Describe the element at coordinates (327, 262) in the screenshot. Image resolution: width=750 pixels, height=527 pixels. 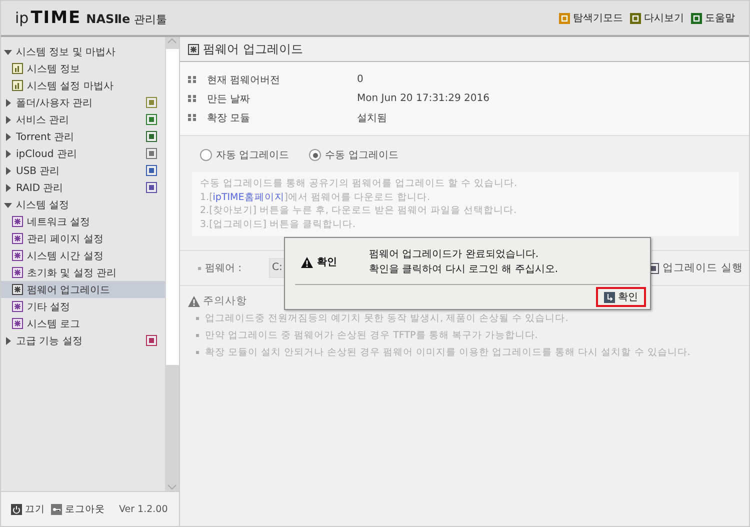
I see `dialog-title: 확인` at that location.